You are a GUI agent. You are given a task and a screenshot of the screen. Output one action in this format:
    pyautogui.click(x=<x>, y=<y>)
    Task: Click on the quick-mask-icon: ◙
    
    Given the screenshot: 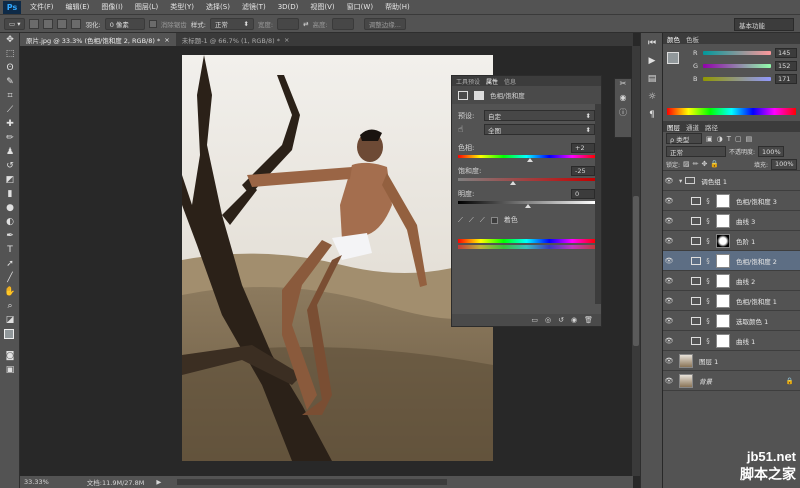 What is the action you would take?
    pyautogui.click(x=10, y=356)
    